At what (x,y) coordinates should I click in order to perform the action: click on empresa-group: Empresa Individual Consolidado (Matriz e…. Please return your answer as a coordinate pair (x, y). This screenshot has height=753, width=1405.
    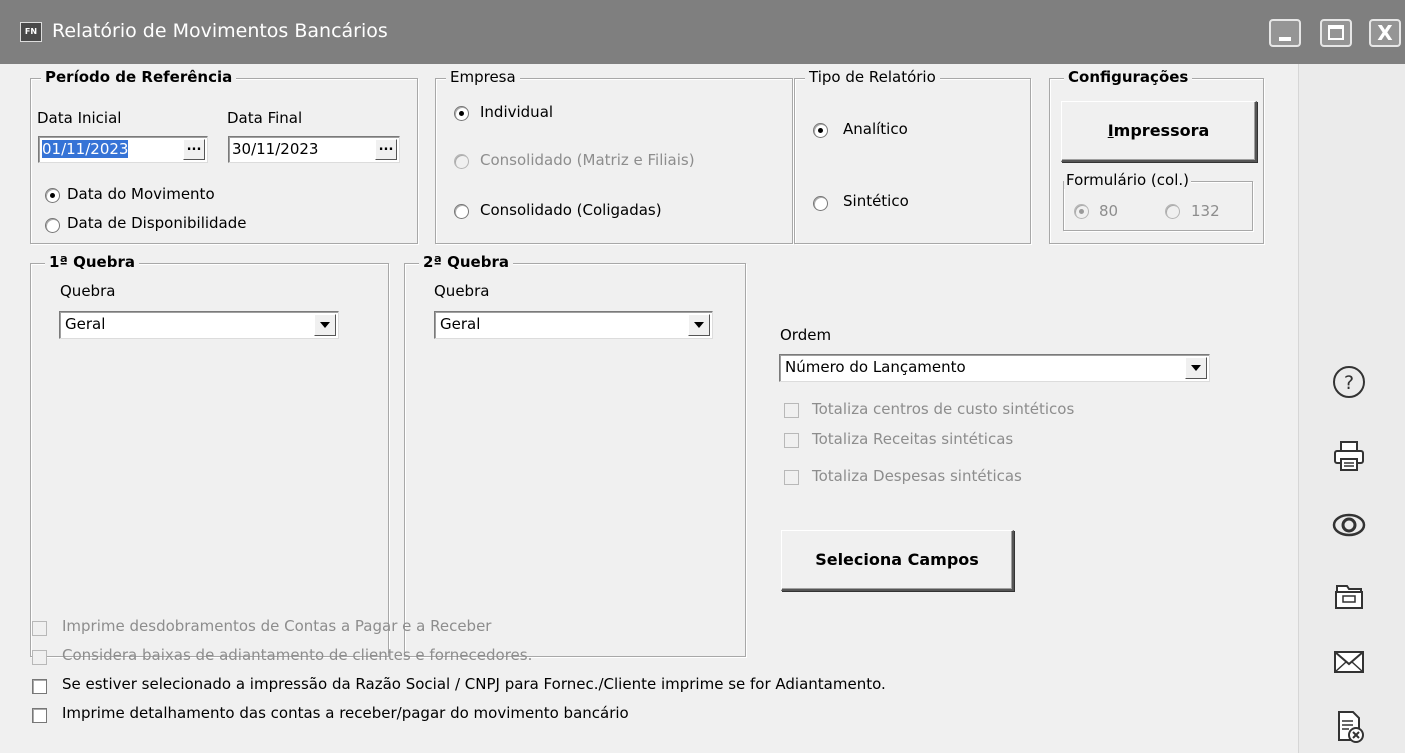
    Looking at the image, I should click on (614, 156).